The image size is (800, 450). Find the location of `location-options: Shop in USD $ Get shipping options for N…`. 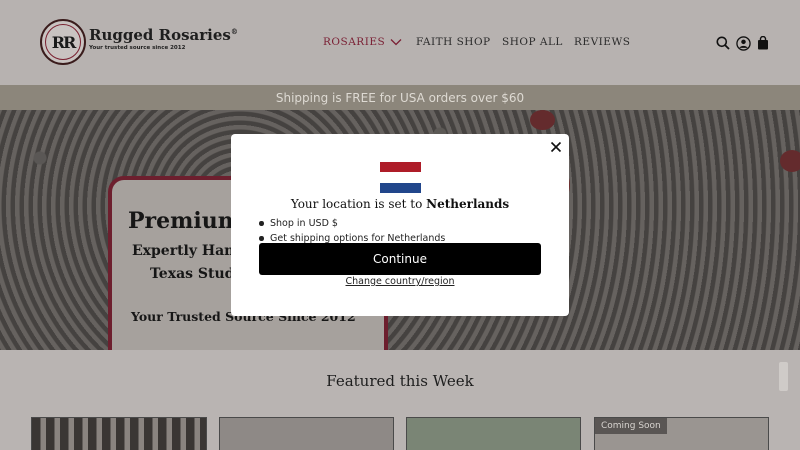

location-options: Shop in USD $ Get shipping options for N… is located at coordinates (352, 231).